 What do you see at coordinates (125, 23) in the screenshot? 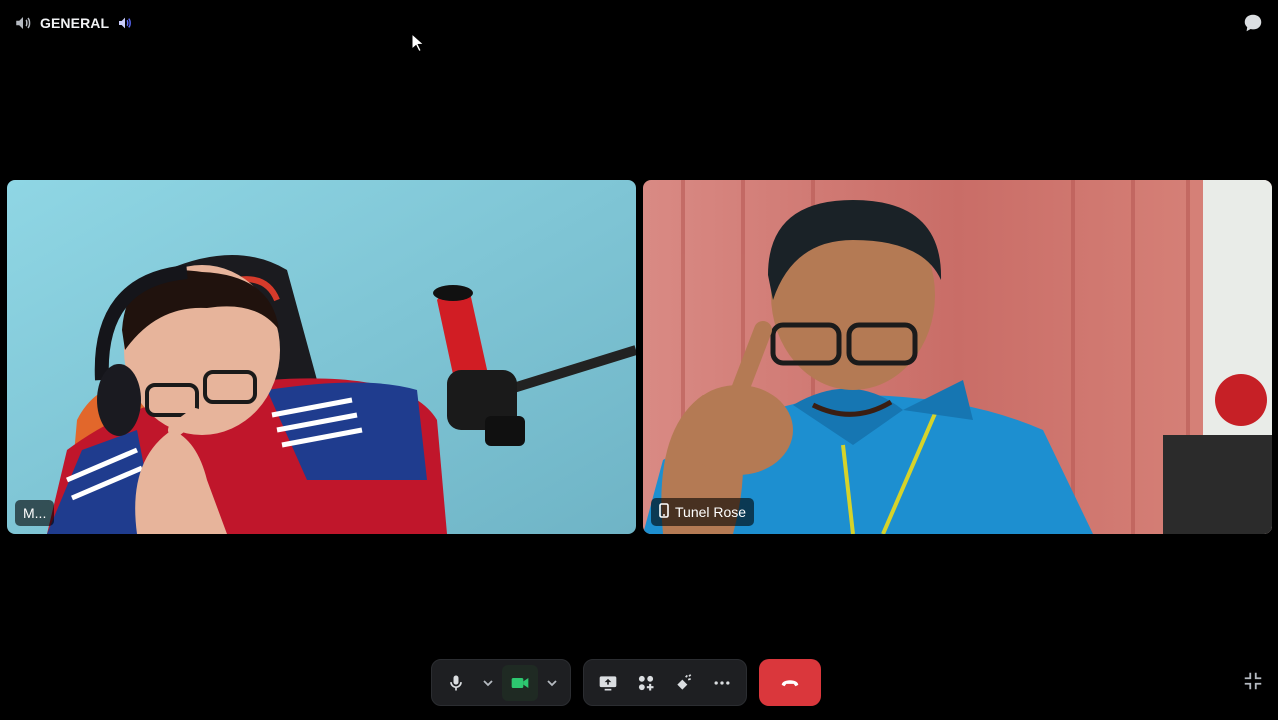
I see `voice-volume-icon` at bounding box center [125, 23].